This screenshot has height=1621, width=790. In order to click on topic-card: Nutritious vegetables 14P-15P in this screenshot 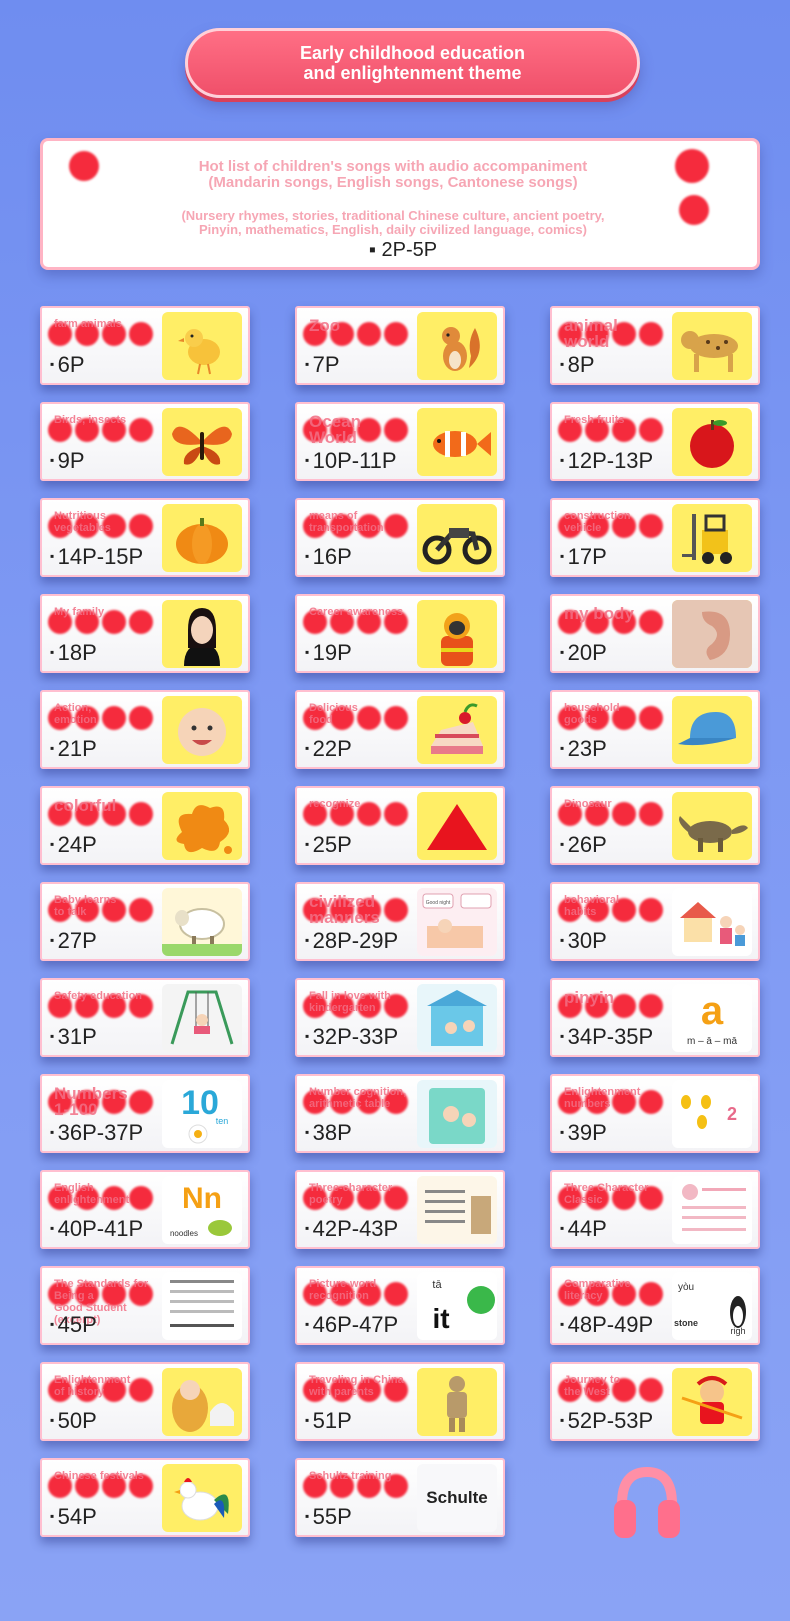, I will do `click(145, 537)`.